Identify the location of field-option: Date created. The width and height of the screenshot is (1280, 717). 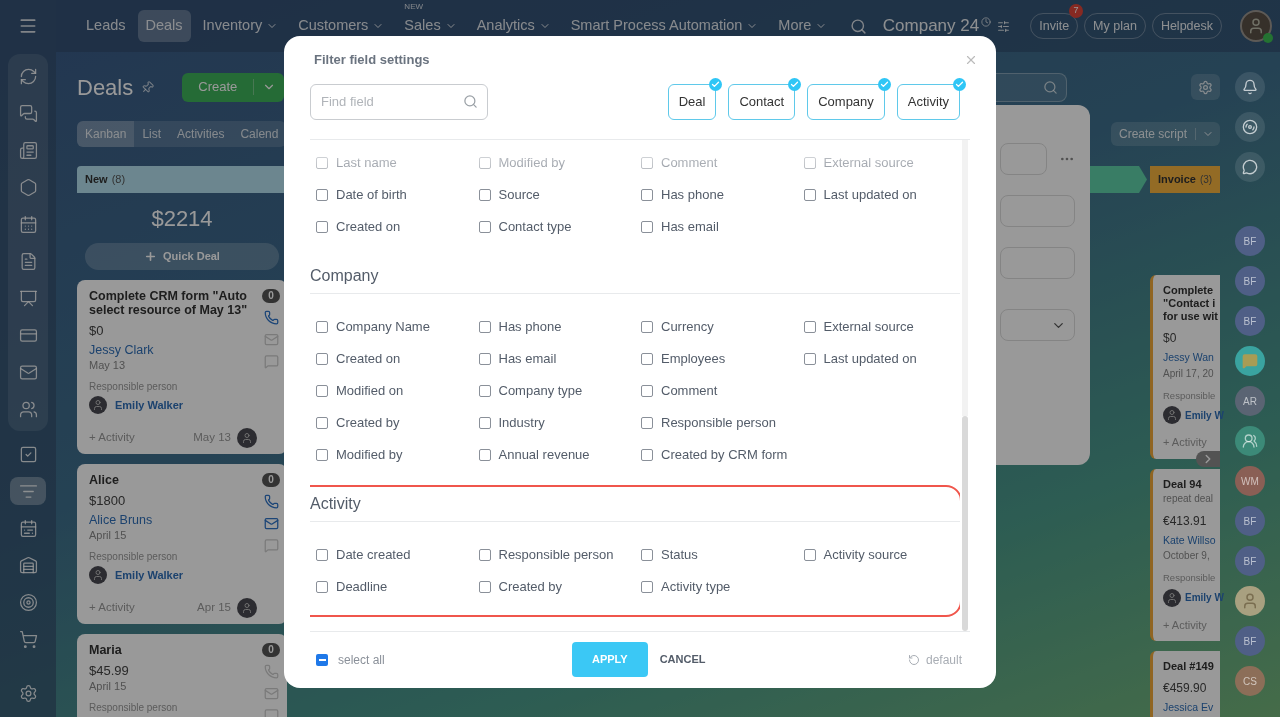
(391, 554).